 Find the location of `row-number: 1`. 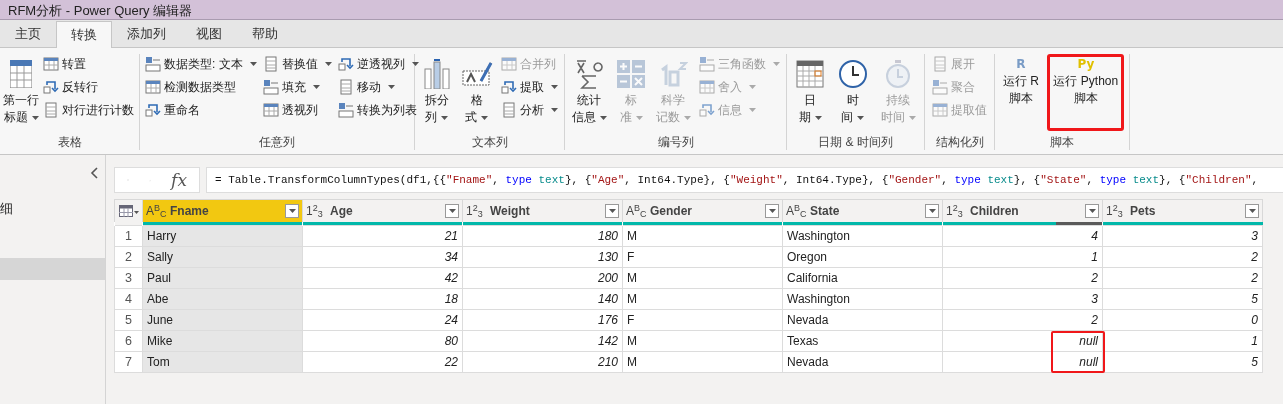

row-number: 1 is located at coordinates (128, 236).